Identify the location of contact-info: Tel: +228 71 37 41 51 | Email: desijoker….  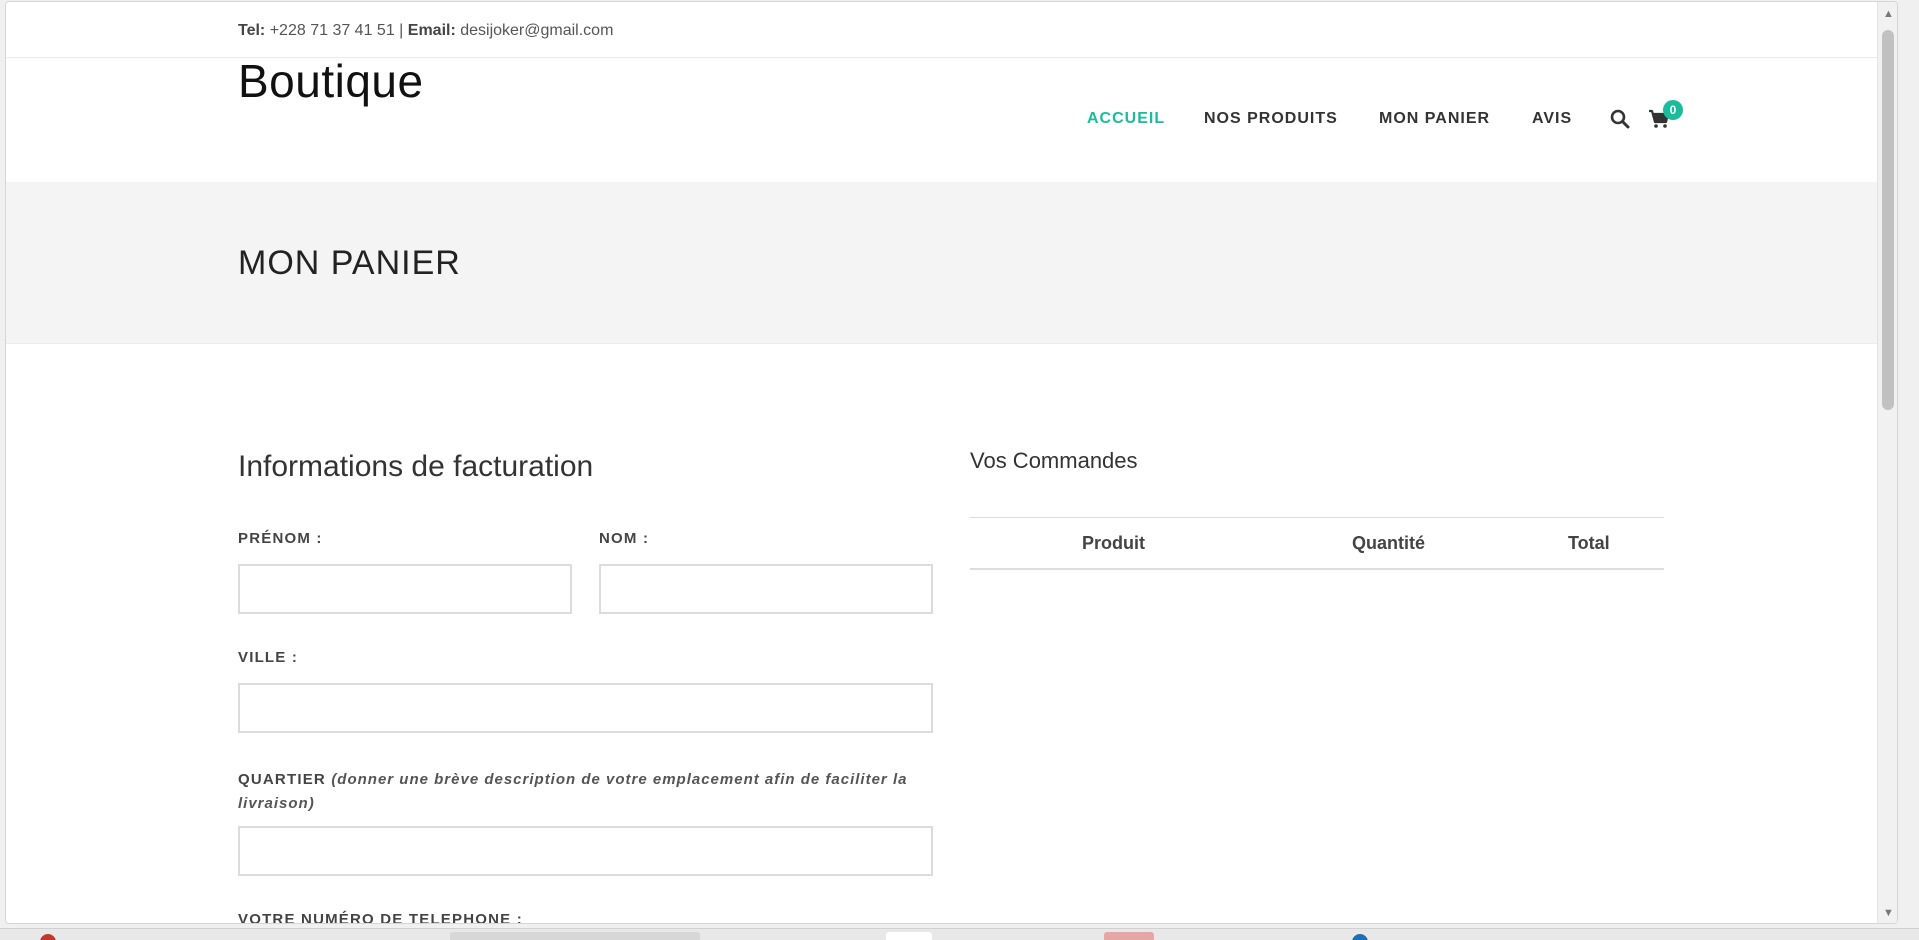
(425, 31).